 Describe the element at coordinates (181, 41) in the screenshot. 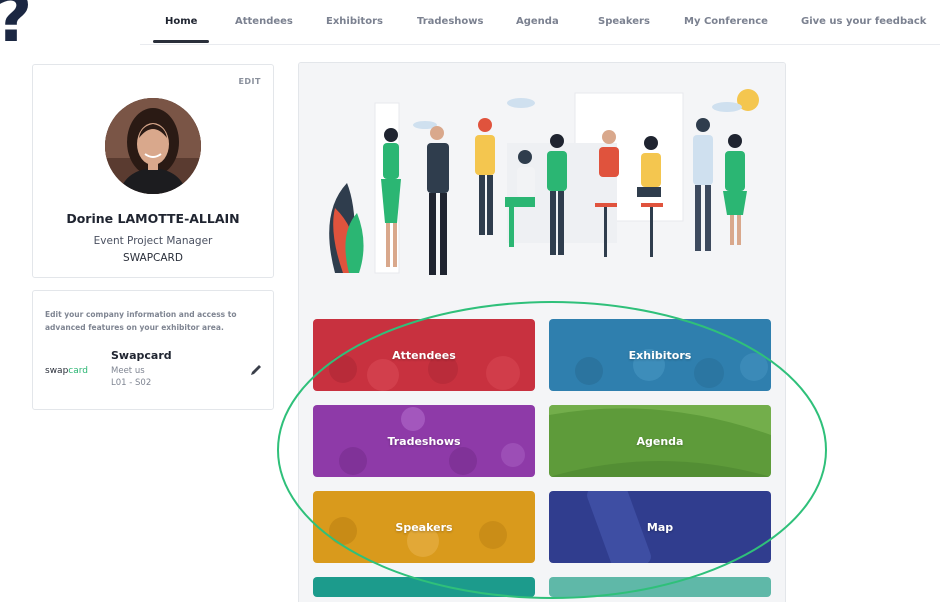

I see `nav-active-indicator` at that location.